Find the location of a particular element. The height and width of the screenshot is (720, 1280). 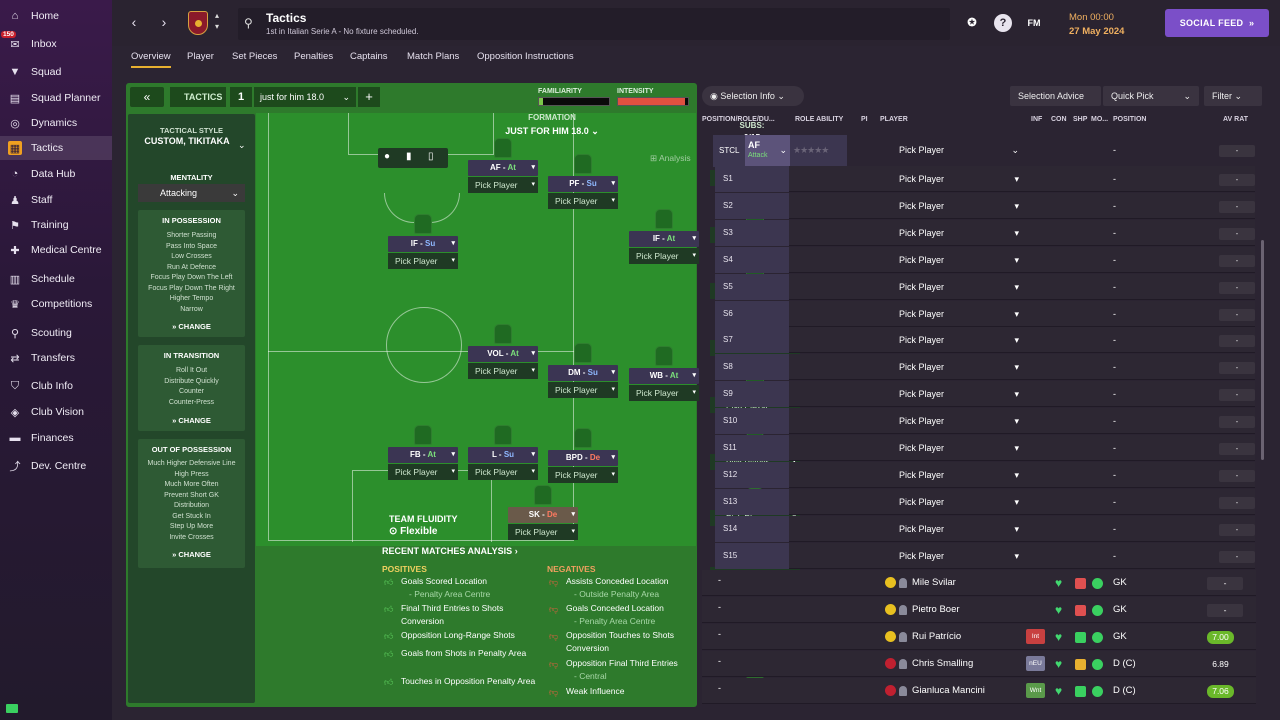

sub-slot-row: S7 Pick Player - - is located at coordinates (985, 340).